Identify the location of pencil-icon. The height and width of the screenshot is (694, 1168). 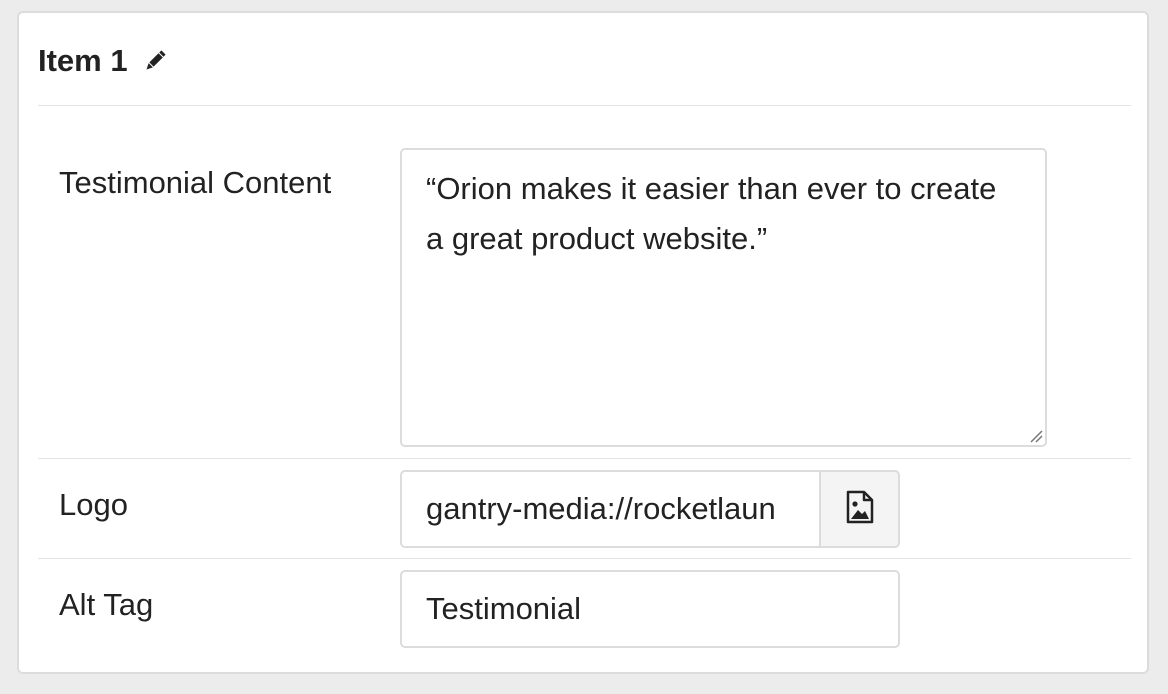
(155, 61).